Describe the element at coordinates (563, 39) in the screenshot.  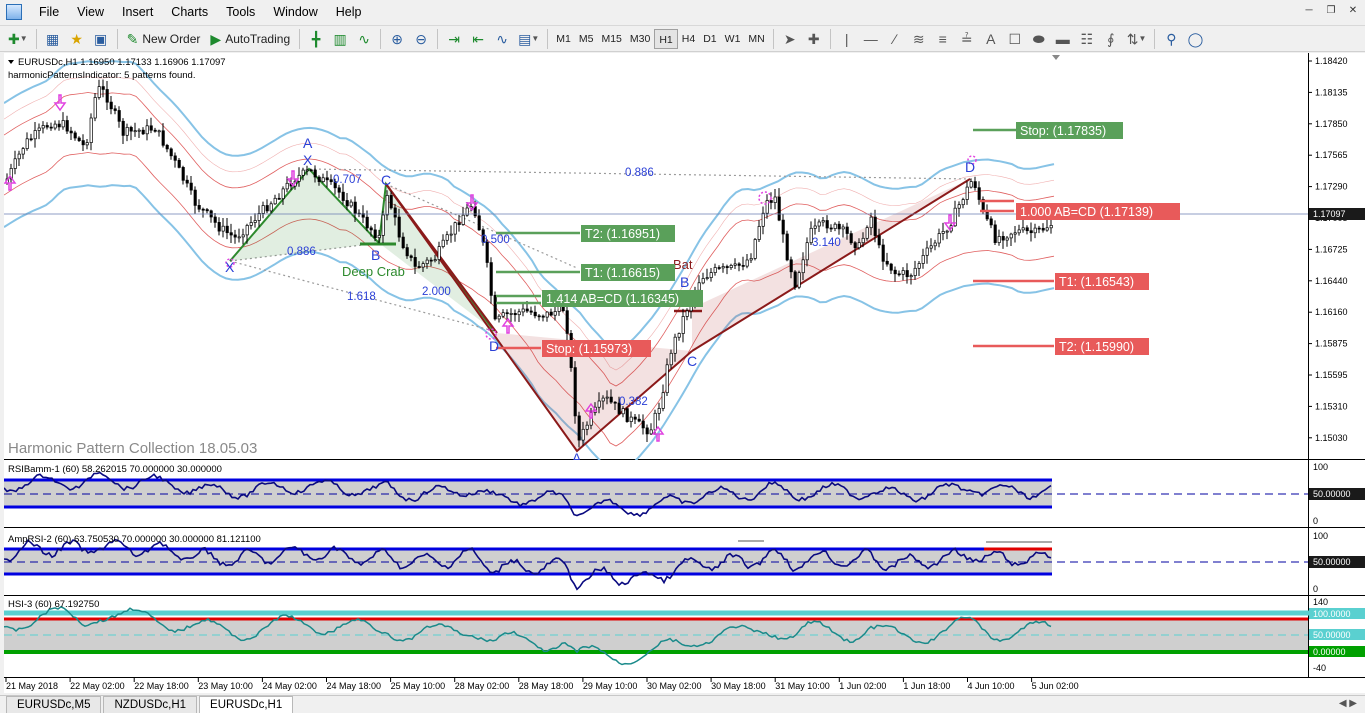
I see `timeframe-m1: M1` at that location.